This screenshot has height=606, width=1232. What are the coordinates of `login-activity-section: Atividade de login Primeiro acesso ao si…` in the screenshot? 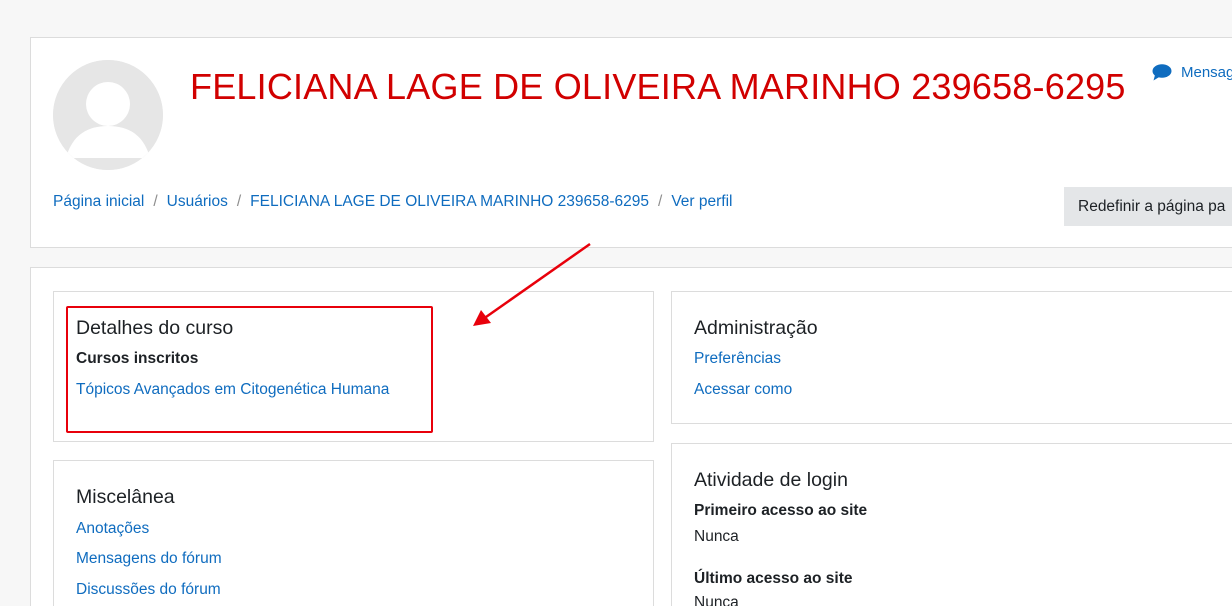 It's located at (951, 524).